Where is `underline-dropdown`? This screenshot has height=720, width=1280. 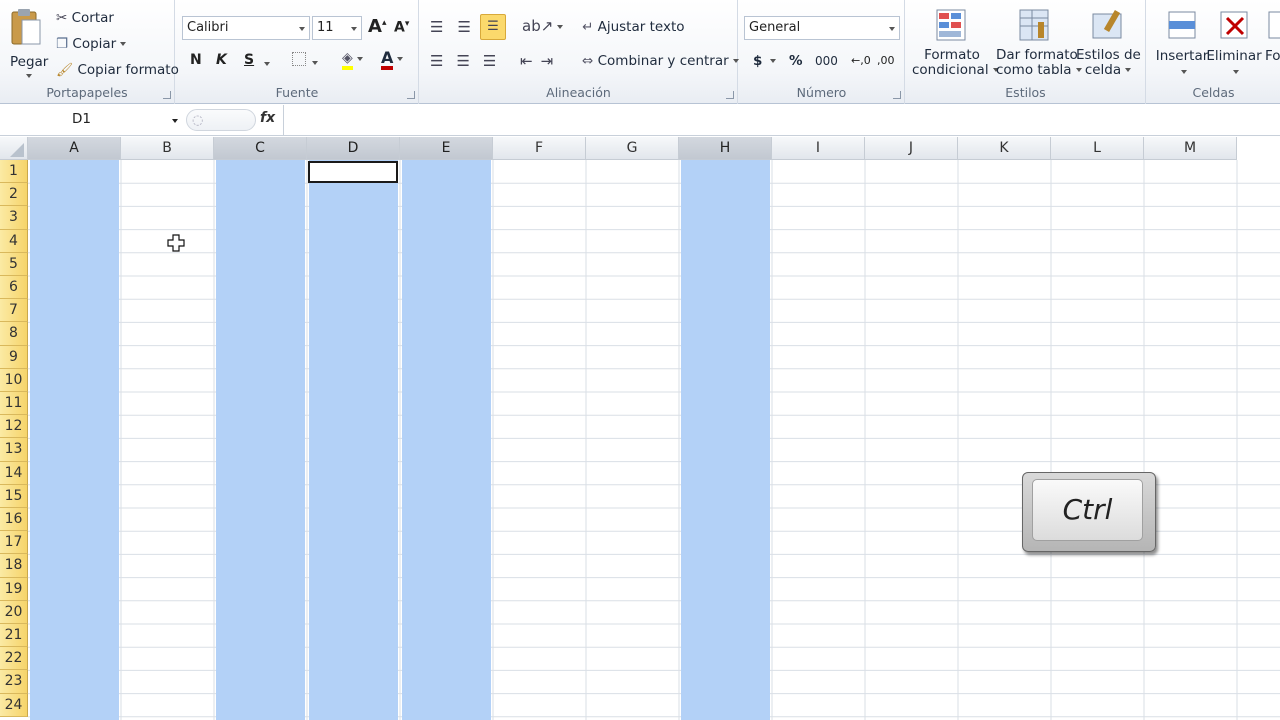
underline-dropdown is located at coordinates (265, 63).